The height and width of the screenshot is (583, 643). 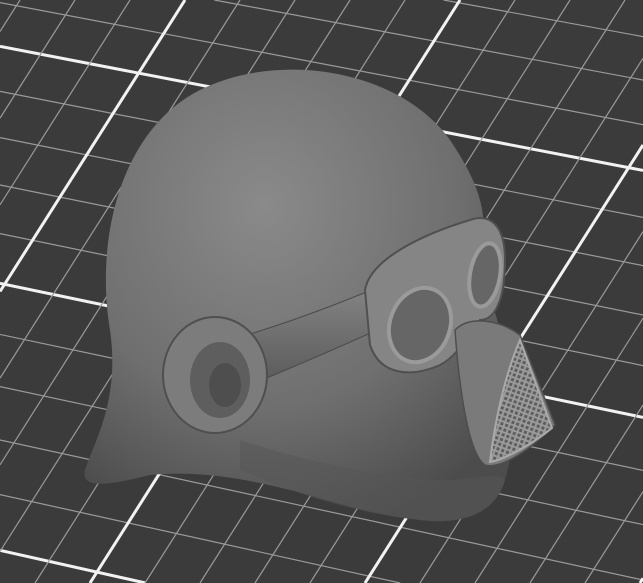 What do you see at coordinates (215, 375) in the screenshot?
I see `ear` at bounding box center [215, 375].